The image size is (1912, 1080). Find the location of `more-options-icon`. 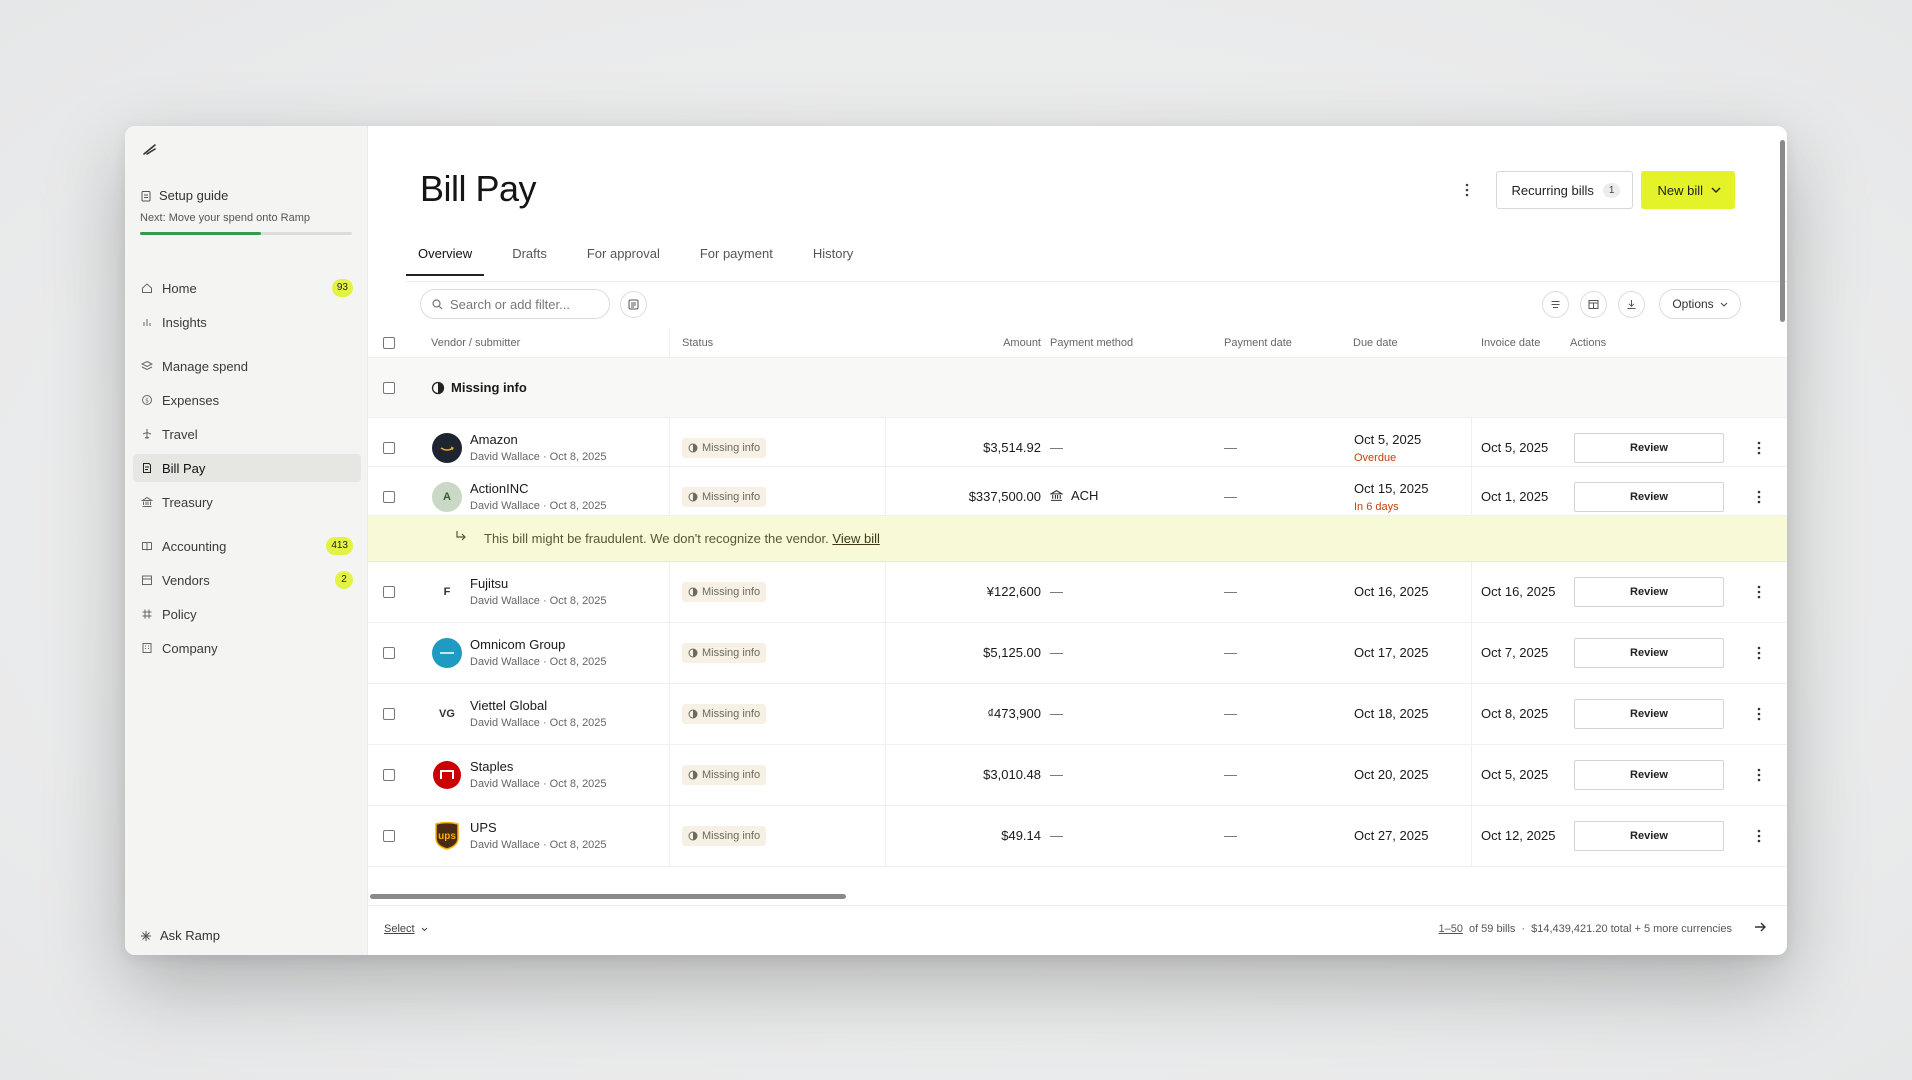

more-options-icon is located at coordinates (1467, 190).